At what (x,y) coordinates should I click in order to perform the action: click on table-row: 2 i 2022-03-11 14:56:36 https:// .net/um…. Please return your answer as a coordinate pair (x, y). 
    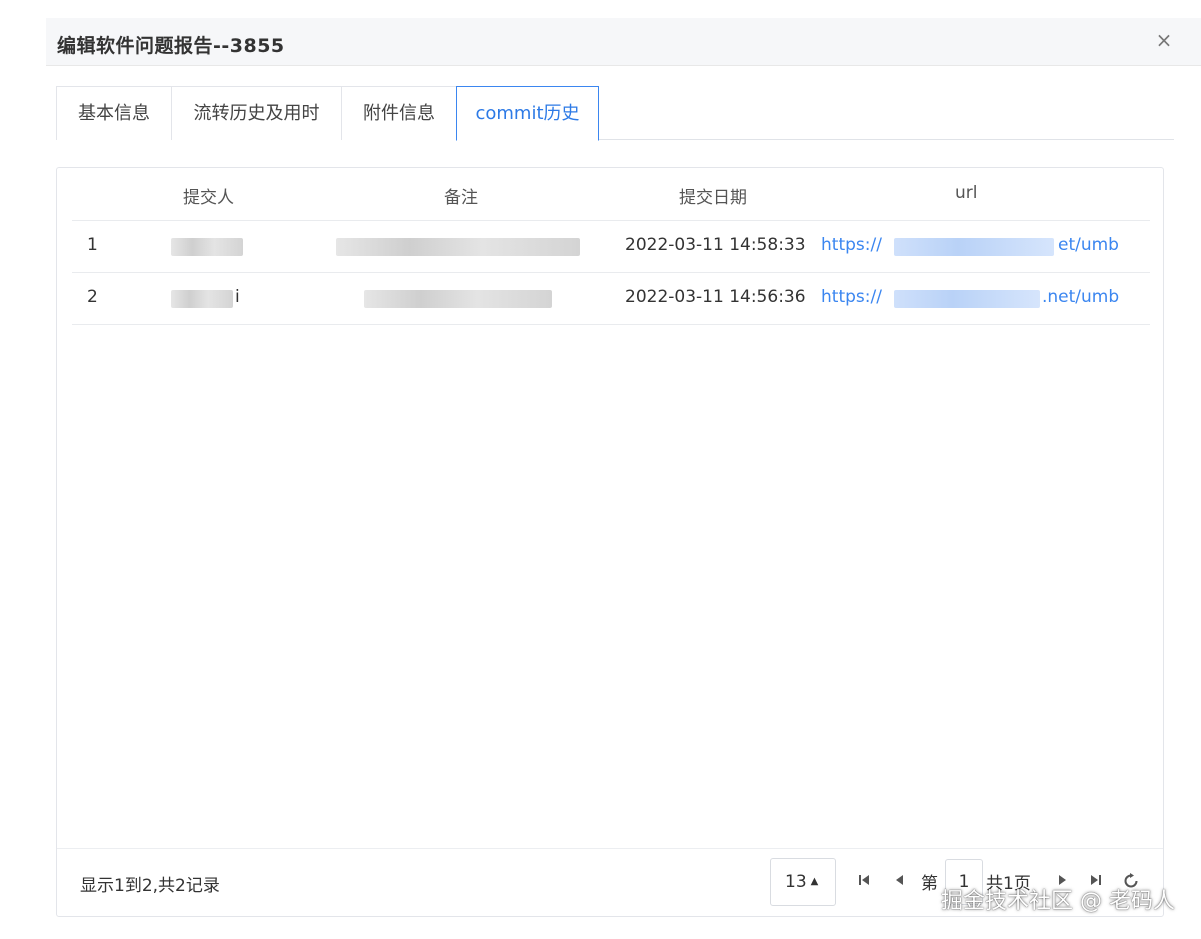
    Looking at the image, I should click on (611, 299).